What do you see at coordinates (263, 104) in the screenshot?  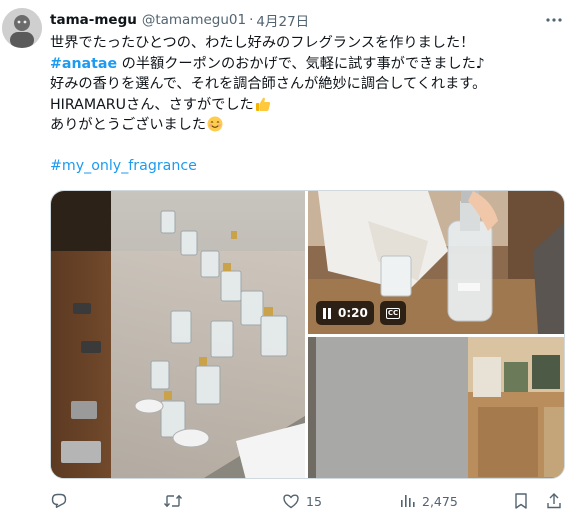 I see `thumbs-up-emoji` at bounding box center [263, 104].